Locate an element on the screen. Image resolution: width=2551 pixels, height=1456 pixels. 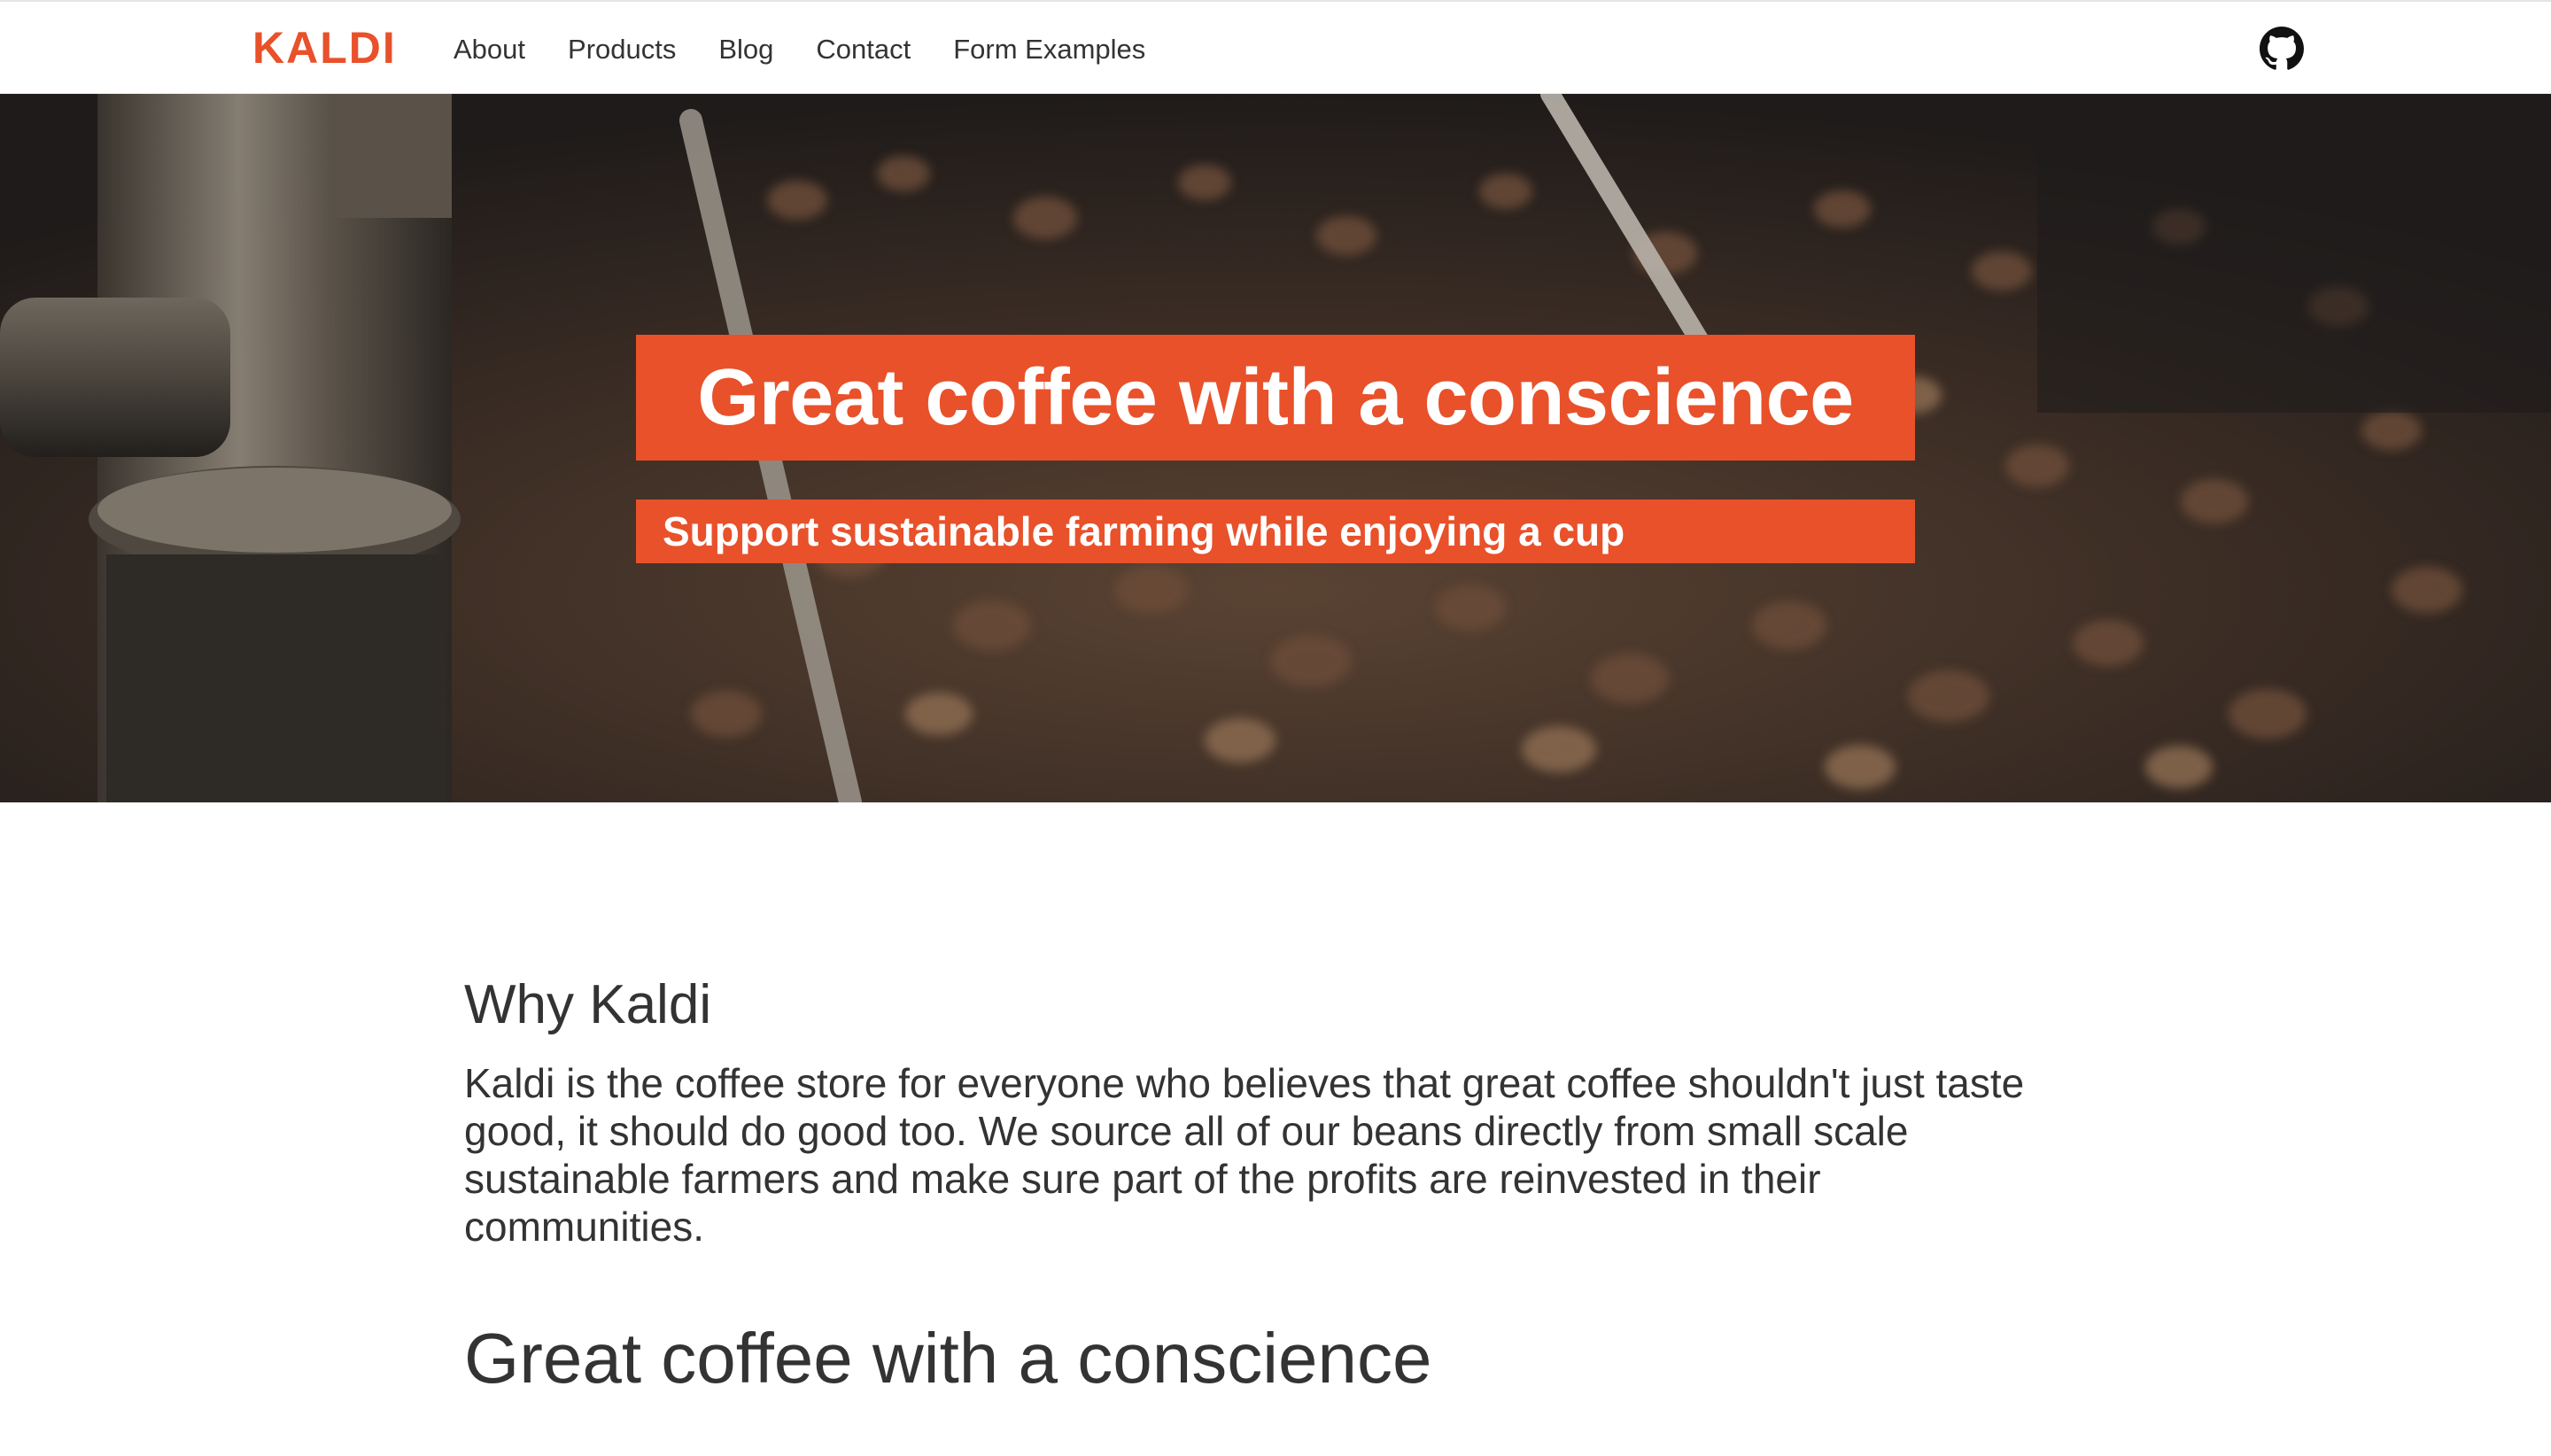
nav-products-link: Products is located at coordinates (622, 49).